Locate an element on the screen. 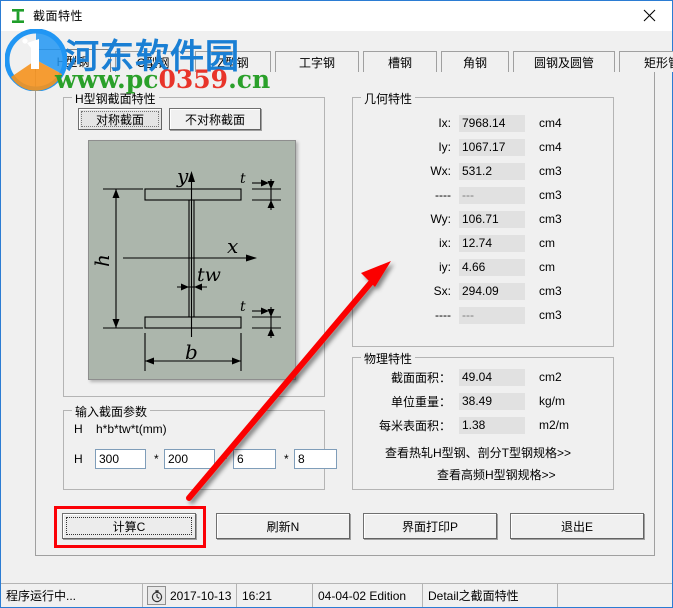  exit-label: 退出E is located at coordinates (576, 526).